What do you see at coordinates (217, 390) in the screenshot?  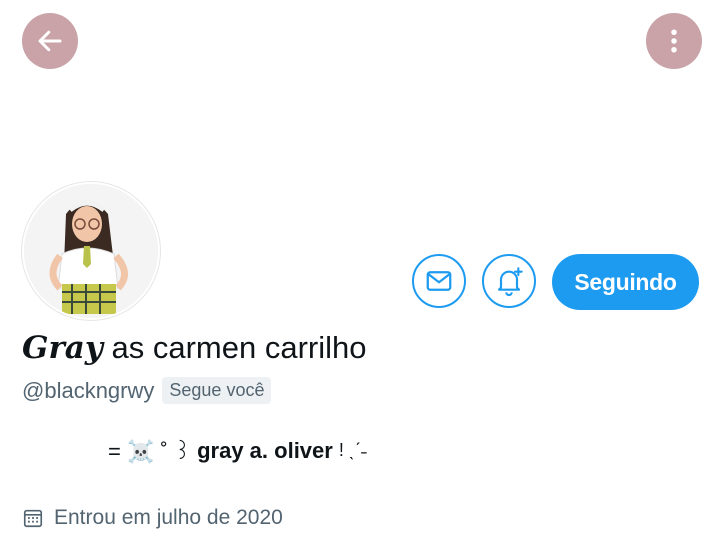 I see `follows-you-badge: Segue você` at bounding box center [217, 390].